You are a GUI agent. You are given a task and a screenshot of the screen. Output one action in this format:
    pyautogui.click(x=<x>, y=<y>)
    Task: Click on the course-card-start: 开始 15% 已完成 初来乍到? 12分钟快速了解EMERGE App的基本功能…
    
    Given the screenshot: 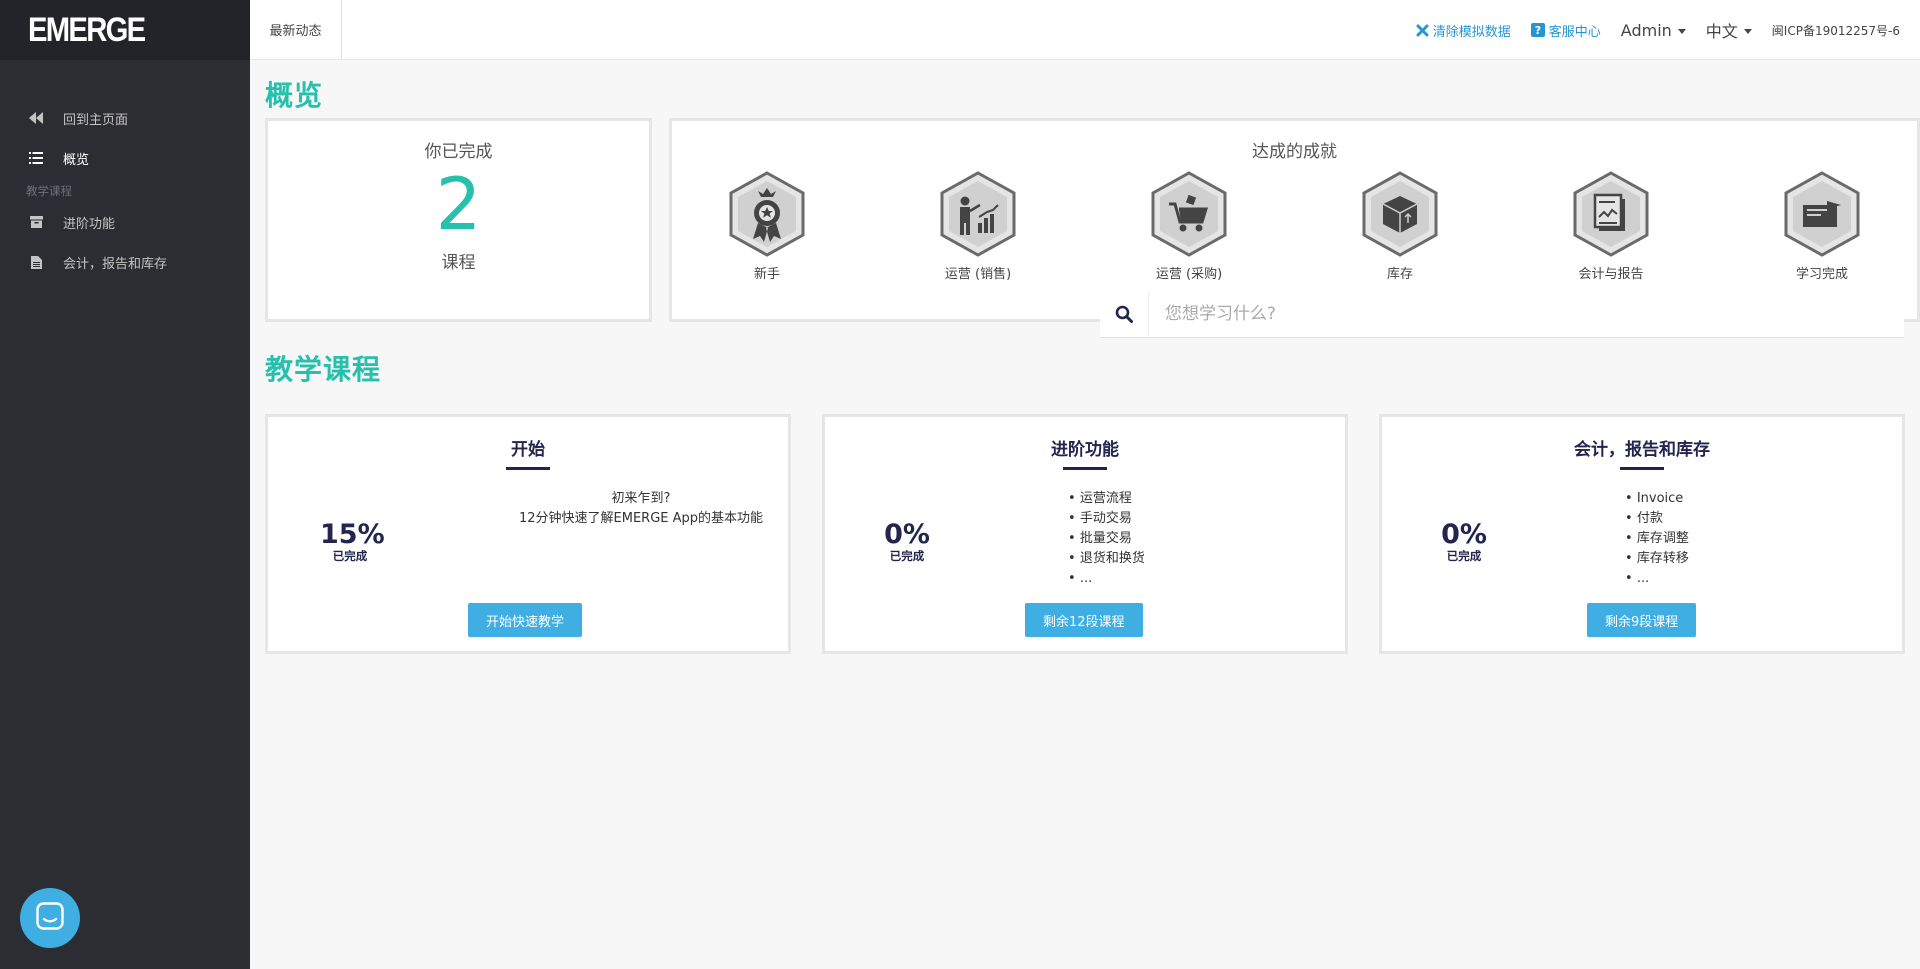 What is the action you would take?
    pyautogui.click(x=528, y=534)
    